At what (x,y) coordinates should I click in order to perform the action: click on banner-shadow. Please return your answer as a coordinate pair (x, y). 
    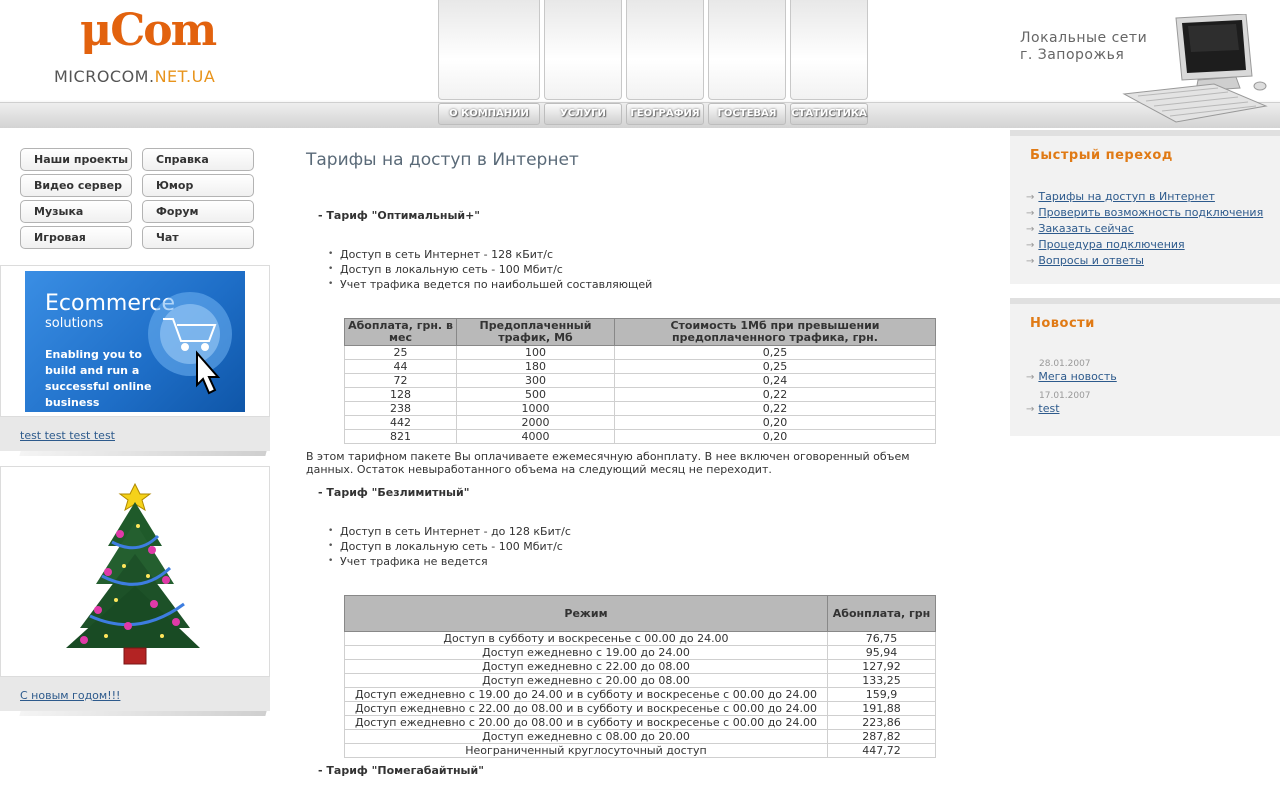
    Looking at the image, I should click on (143, 453).